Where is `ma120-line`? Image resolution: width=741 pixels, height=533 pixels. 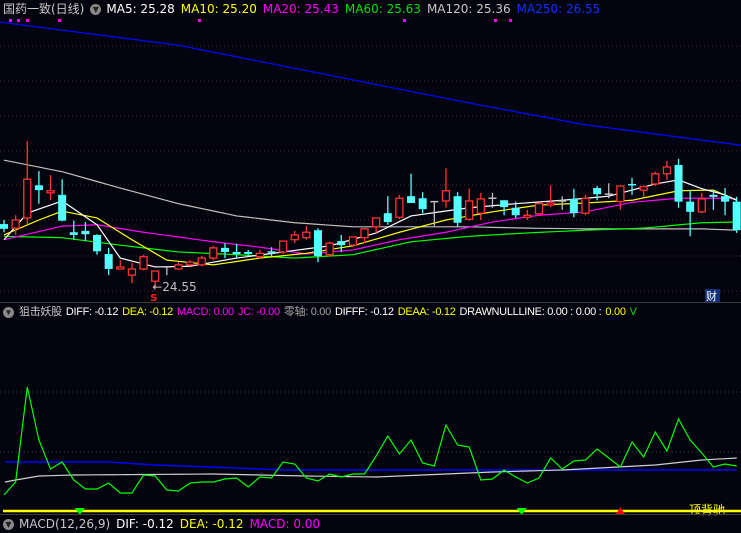 ma120-line is located at coordinates (370, 195).